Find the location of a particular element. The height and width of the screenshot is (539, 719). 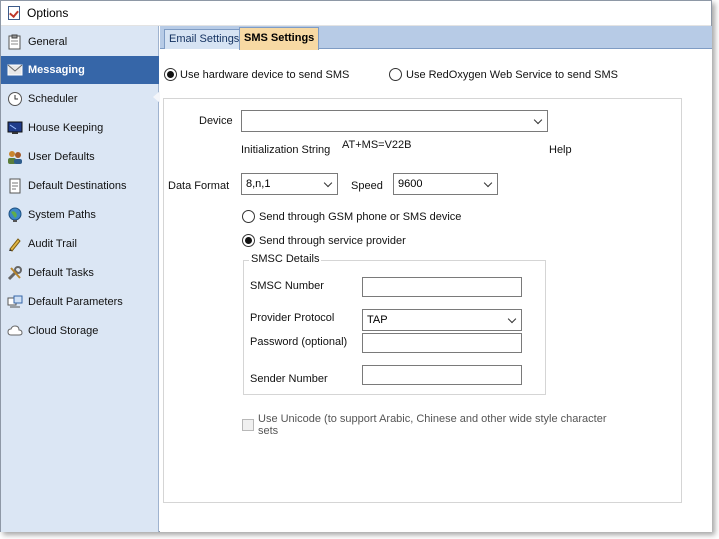

sidebar-item-scheduler: Scheduler is located at coordinates (80, 99).